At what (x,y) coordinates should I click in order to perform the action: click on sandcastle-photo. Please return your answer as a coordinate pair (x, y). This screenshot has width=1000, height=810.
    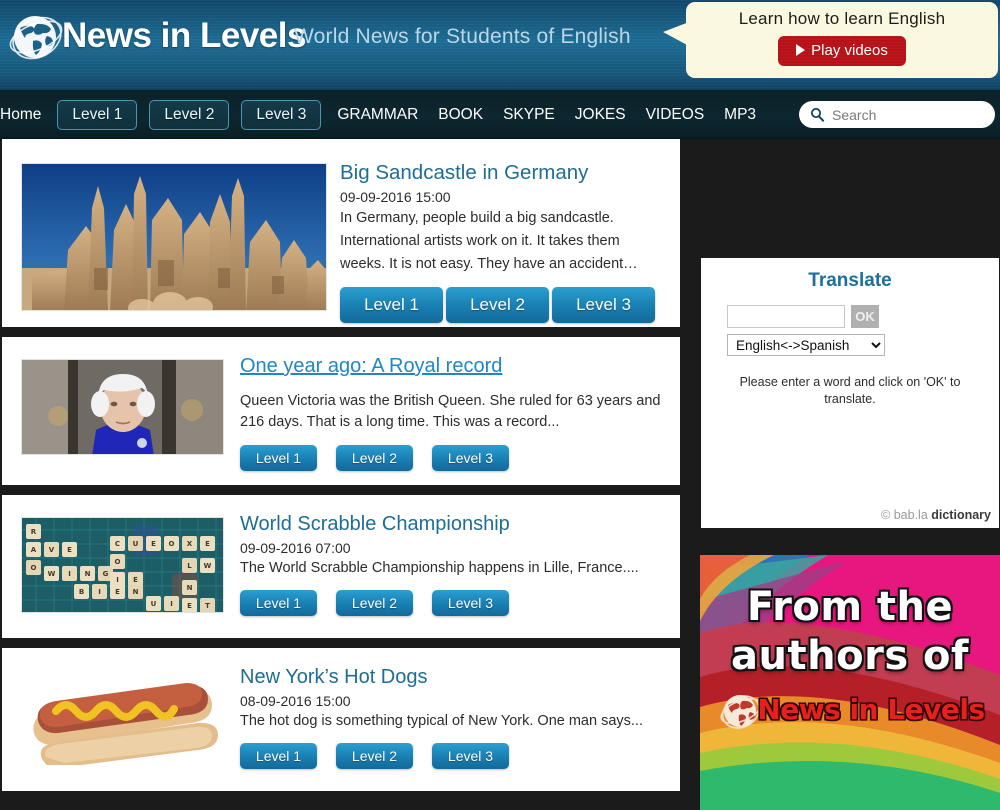
    Looking at the image, I should click on (174, 237).